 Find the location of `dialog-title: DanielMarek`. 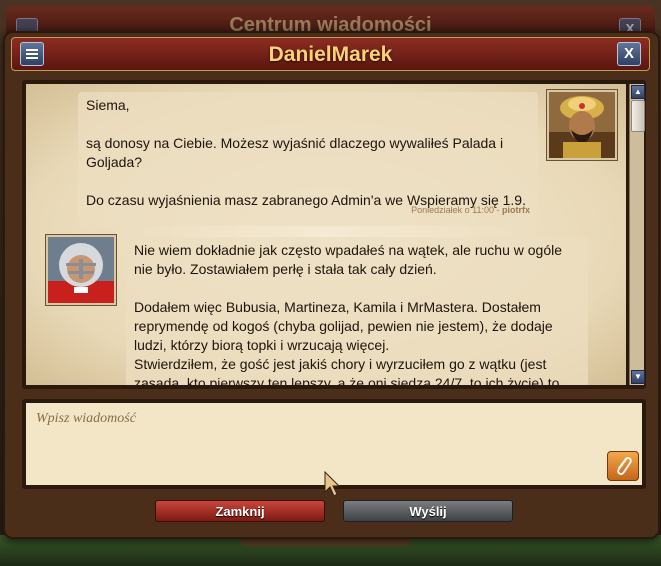

dialog-title: DanielMarek is located at coordinates (330, 54).